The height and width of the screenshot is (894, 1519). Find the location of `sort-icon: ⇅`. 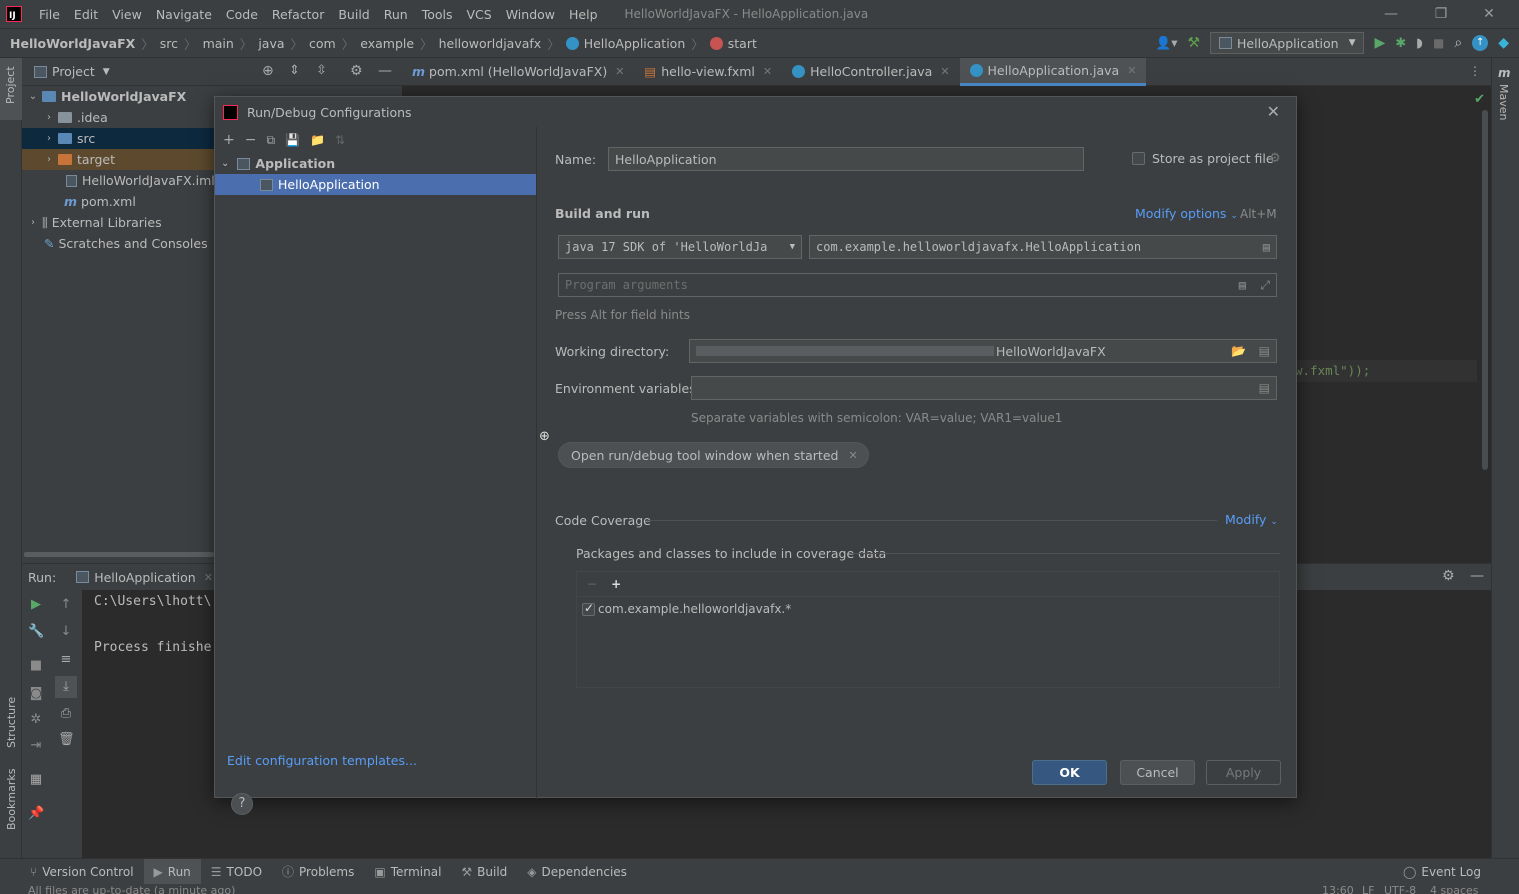

sort-icon: ⇅ is located at coordinates (340, 140).